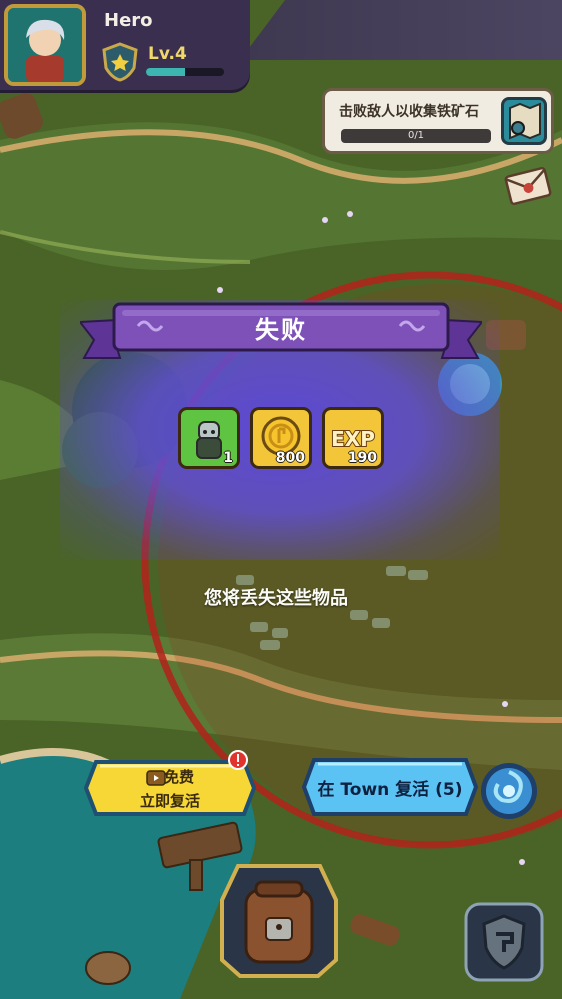 The height and width of the screenshot is (999, 562). Describe the element at coordinates (528, 186) in the screenshot. I see `mail-envelope-icon` at that location.